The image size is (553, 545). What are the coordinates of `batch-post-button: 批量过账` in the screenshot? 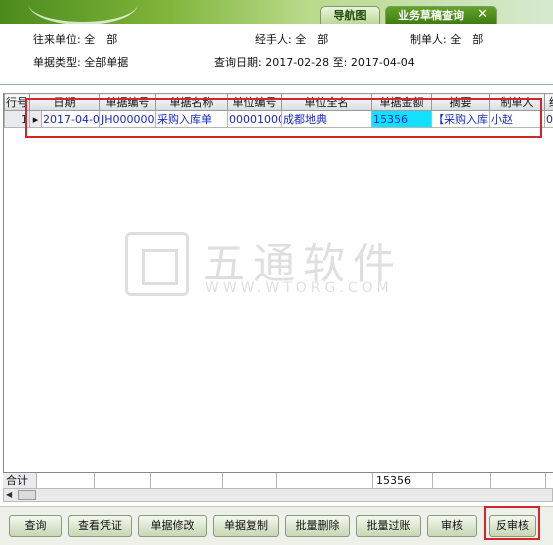 It's located at (388, 526).